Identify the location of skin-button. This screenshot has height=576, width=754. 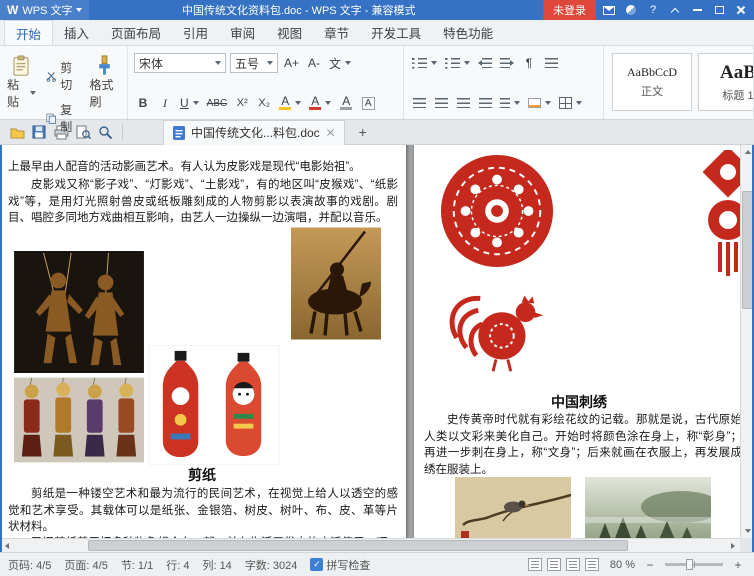
(631, 10).